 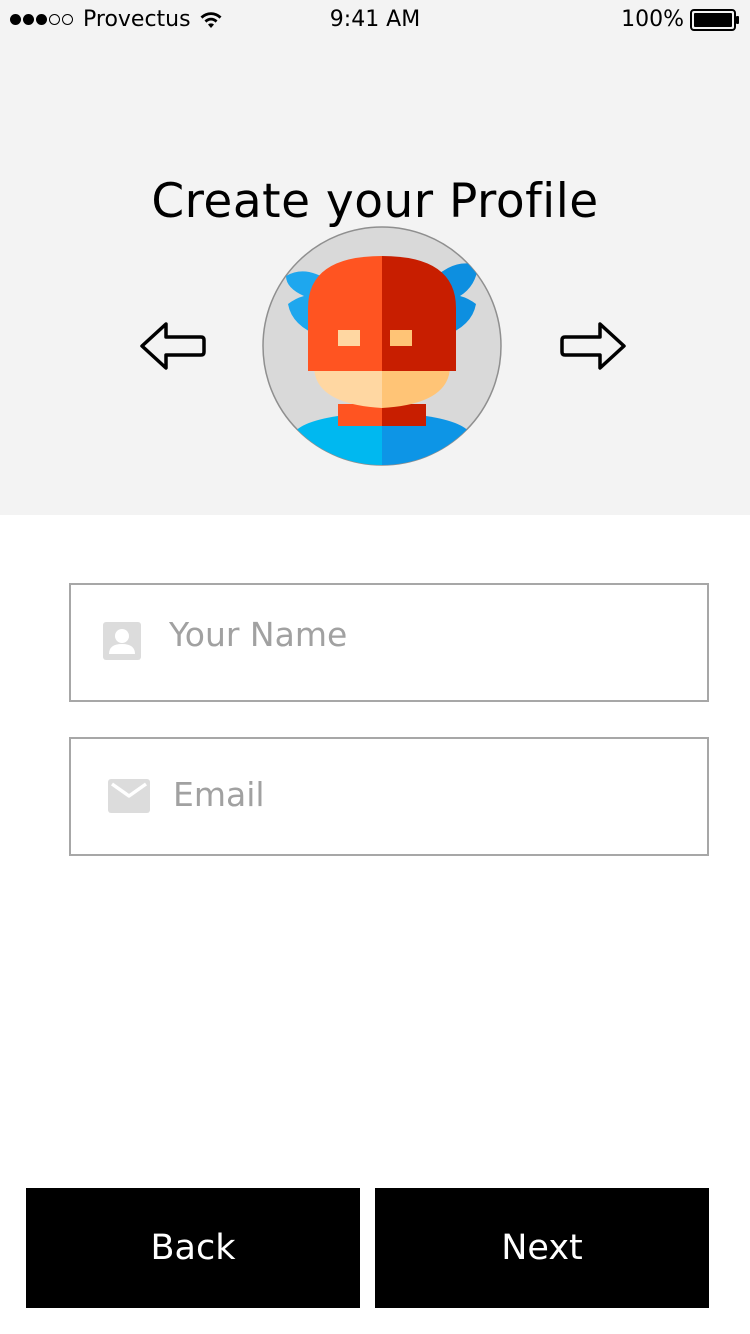 I want to click on previous-avatar-button, so click(x=173, y=346).